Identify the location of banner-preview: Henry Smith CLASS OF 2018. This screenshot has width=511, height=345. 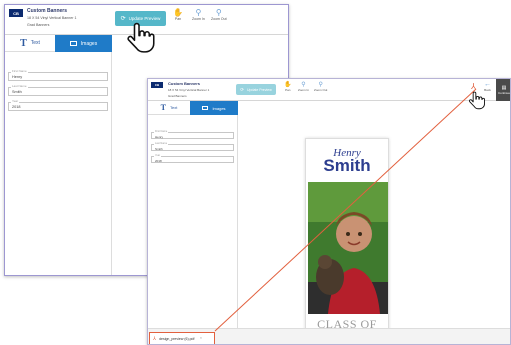
(347, 241).